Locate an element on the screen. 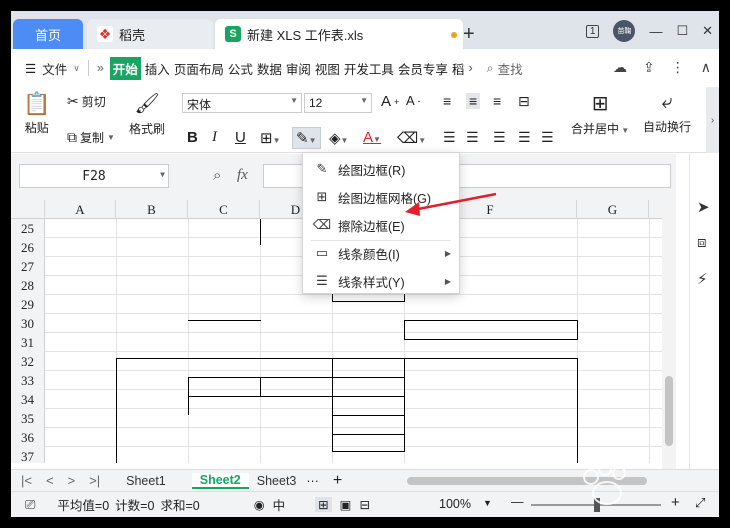 This screenshot has width=730, height=528. column-header: A is located at coordinates (80, 209).